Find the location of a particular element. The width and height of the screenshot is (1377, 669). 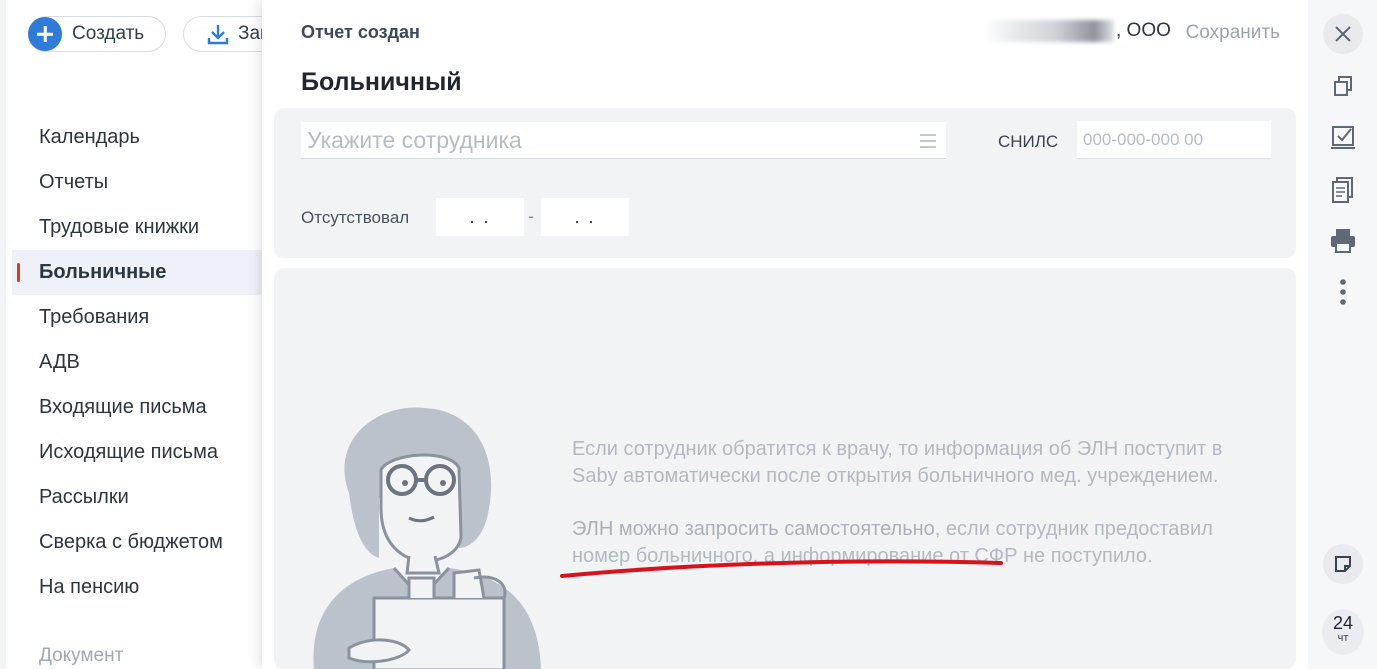

redacted-org-name is located at coordinates (1049, 31).